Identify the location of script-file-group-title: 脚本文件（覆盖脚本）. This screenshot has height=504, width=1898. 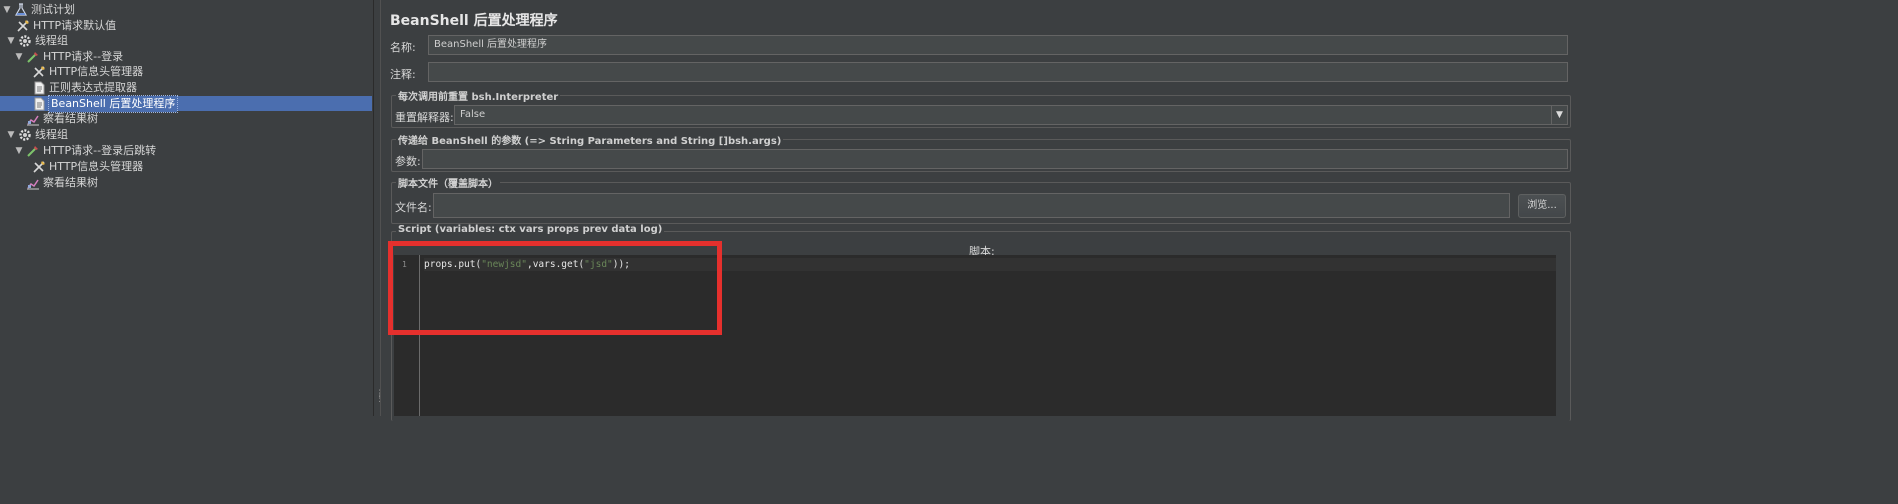
(448, 182).